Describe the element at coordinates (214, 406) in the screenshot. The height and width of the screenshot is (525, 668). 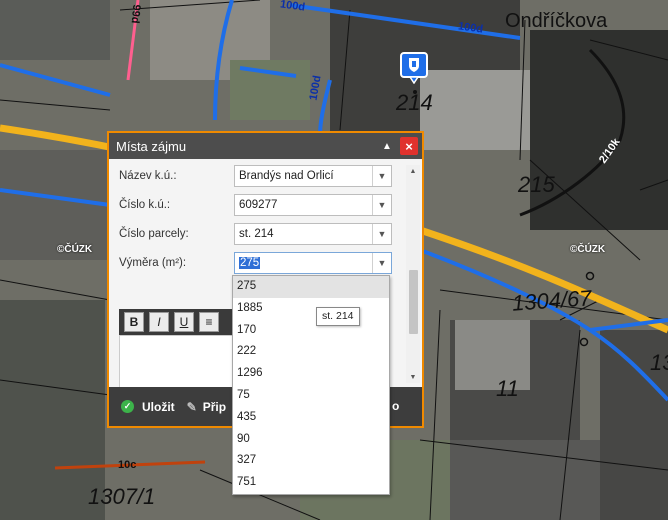
I see `attach-label: Přip` at that location.